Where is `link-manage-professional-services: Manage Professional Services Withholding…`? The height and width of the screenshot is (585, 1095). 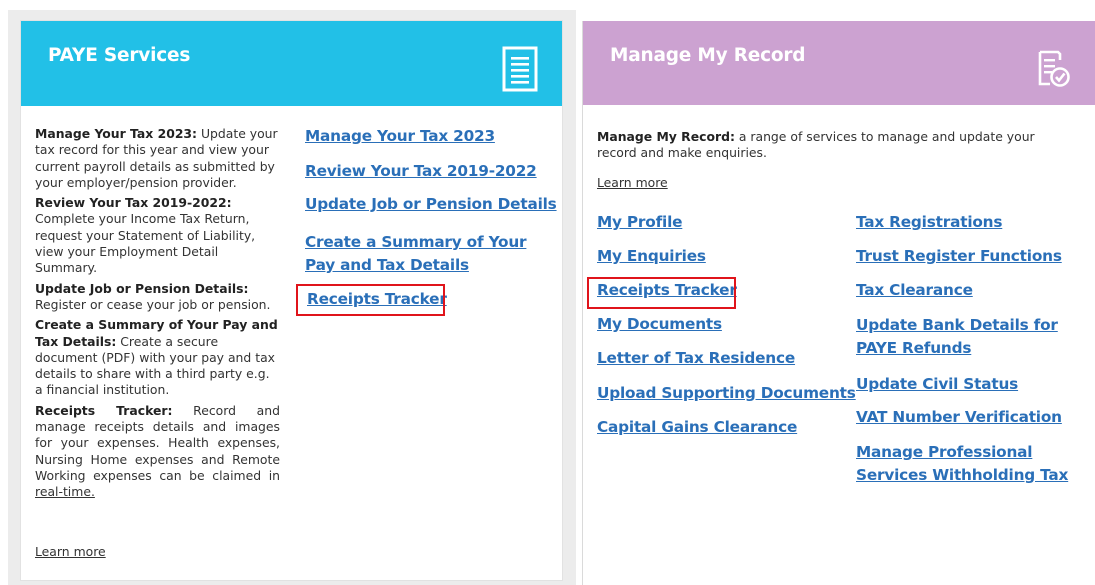 link-manage-professional-services: Manage Professional Services Withholding… is located at coordinates (973, 464).